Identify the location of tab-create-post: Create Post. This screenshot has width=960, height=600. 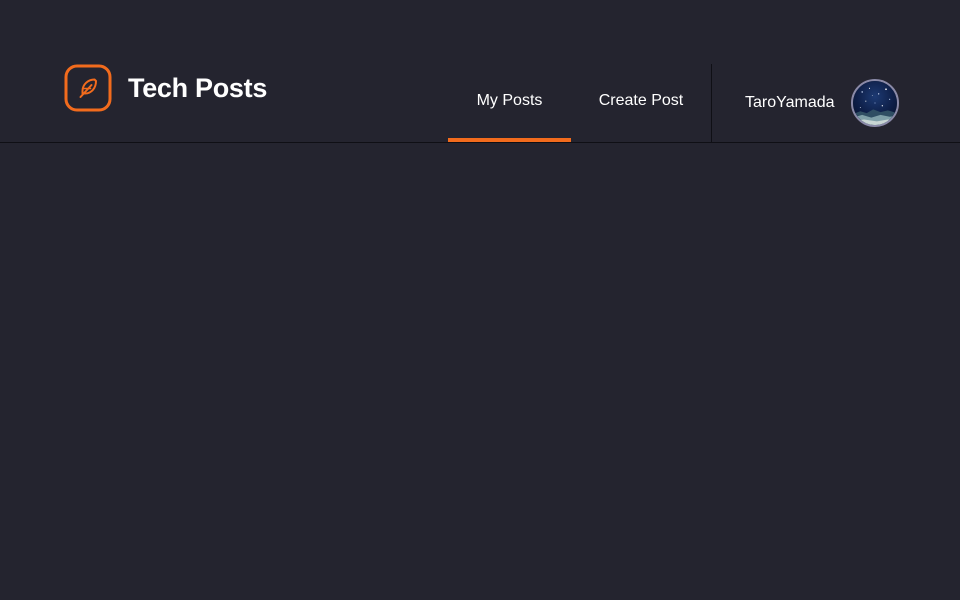
(641, 103).